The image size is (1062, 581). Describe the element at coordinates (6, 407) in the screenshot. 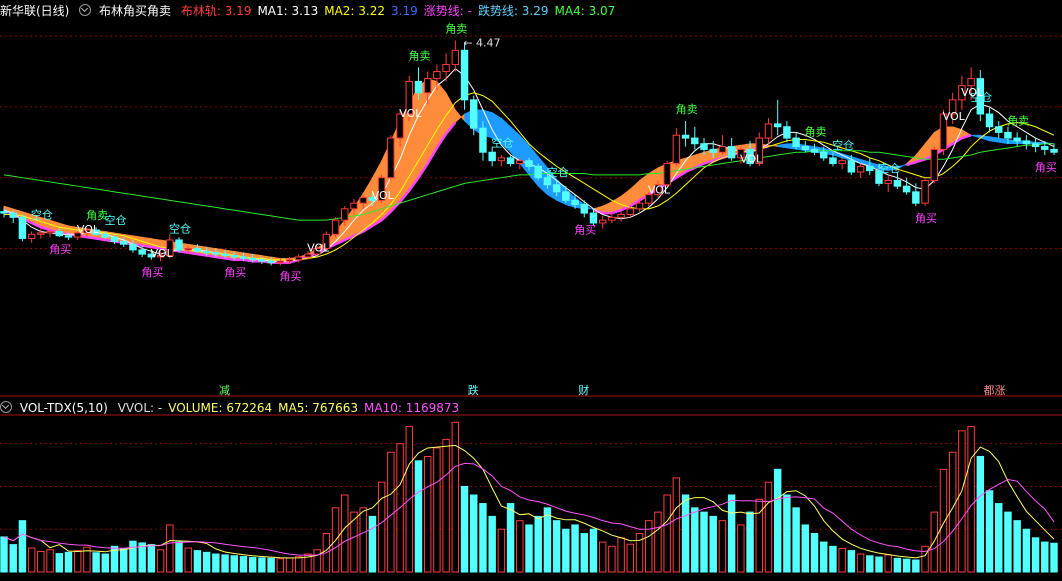

I see `volume-dropdown-icon` at that location.